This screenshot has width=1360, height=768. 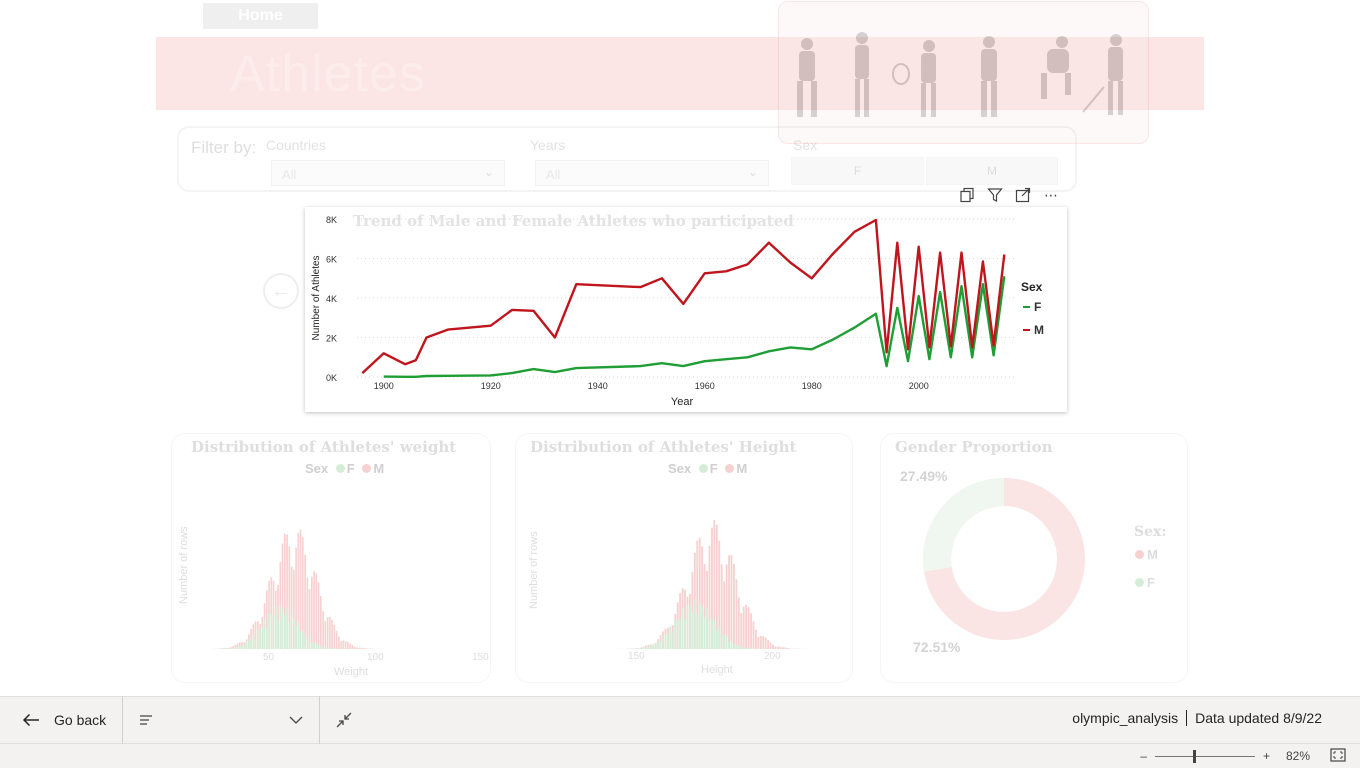 What do you see at coordinates (1012, 195) in the screenshot?
I see `visual-header: ⋯` at bounding box center [1012, 195].